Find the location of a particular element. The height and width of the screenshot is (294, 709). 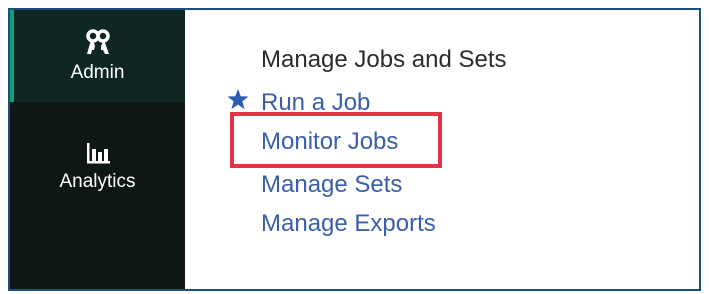

sidebar-item-analytics: Analytics is located at coordinates (97, 165).